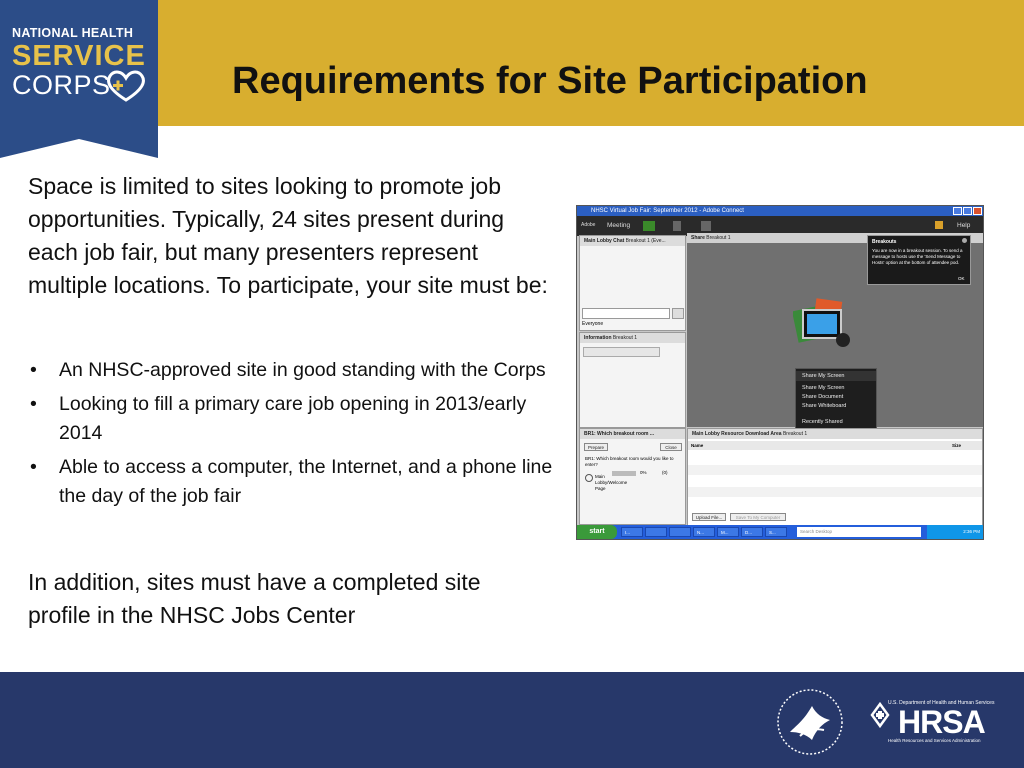  I want to click on poll-option-label: Main Lobby/Welcome Page, so click(611, 482).